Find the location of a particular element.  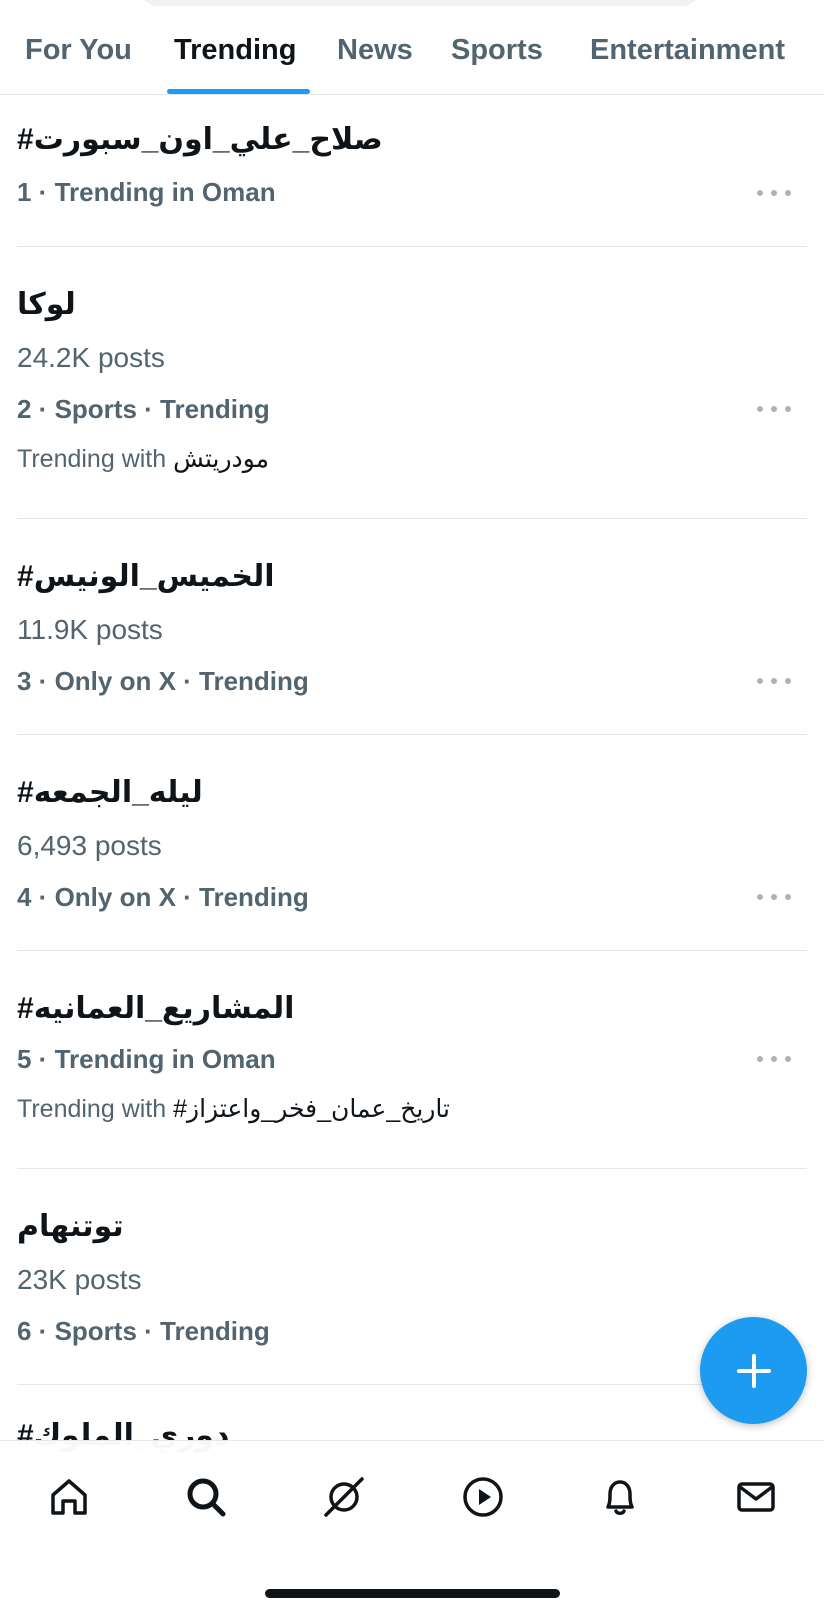

home-indicator is located at coordinates (412, 1593).